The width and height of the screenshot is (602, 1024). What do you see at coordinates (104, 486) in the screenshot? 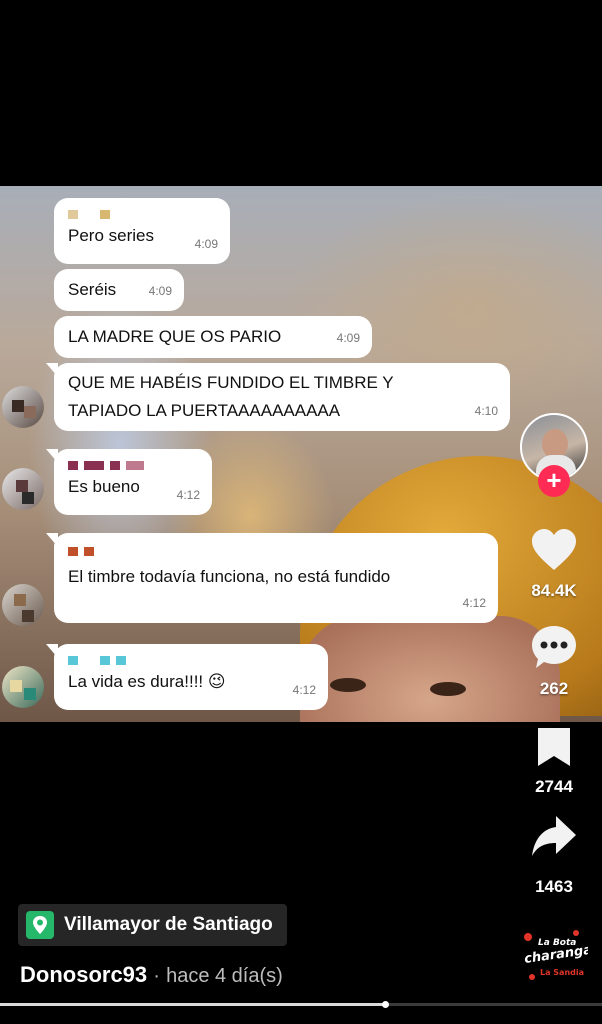
I see `message-text: Es bueno` at bounding box center [104, 486].